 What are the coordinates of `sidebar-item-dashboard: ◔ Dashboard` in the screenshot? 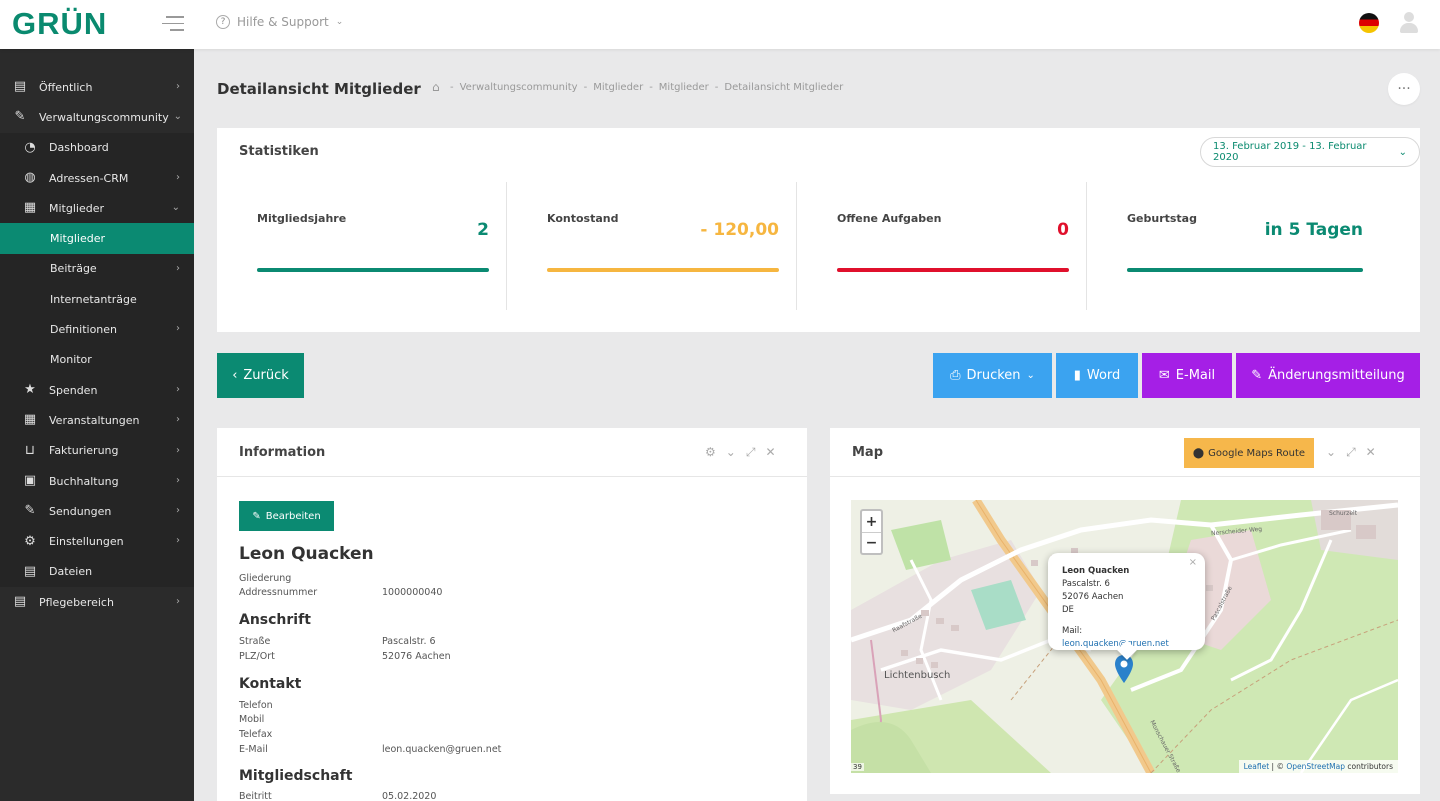 It's located at (97, 148).